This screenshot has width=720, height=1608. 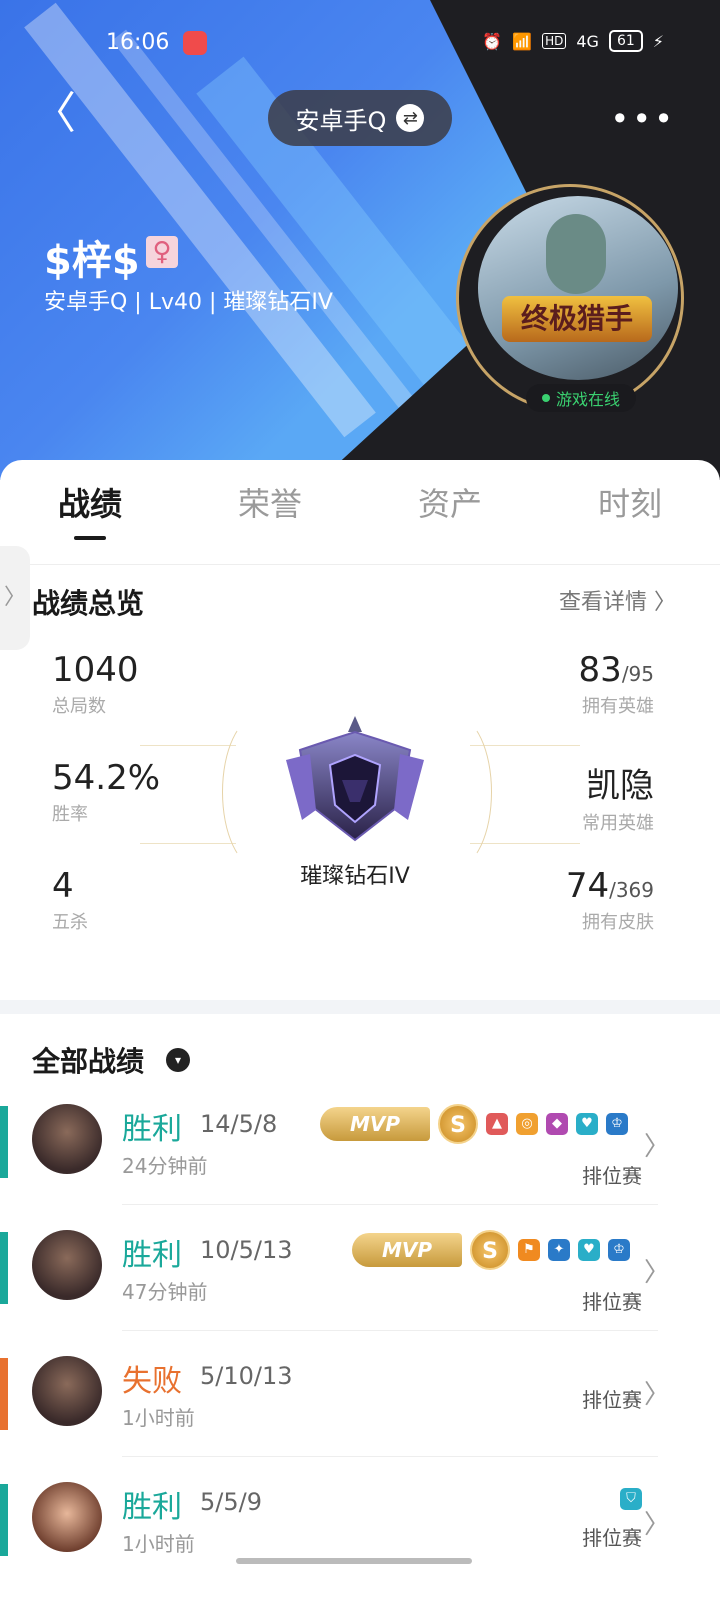 I want to click on shield-icon: ⛉, so click(x=631, y=1499).